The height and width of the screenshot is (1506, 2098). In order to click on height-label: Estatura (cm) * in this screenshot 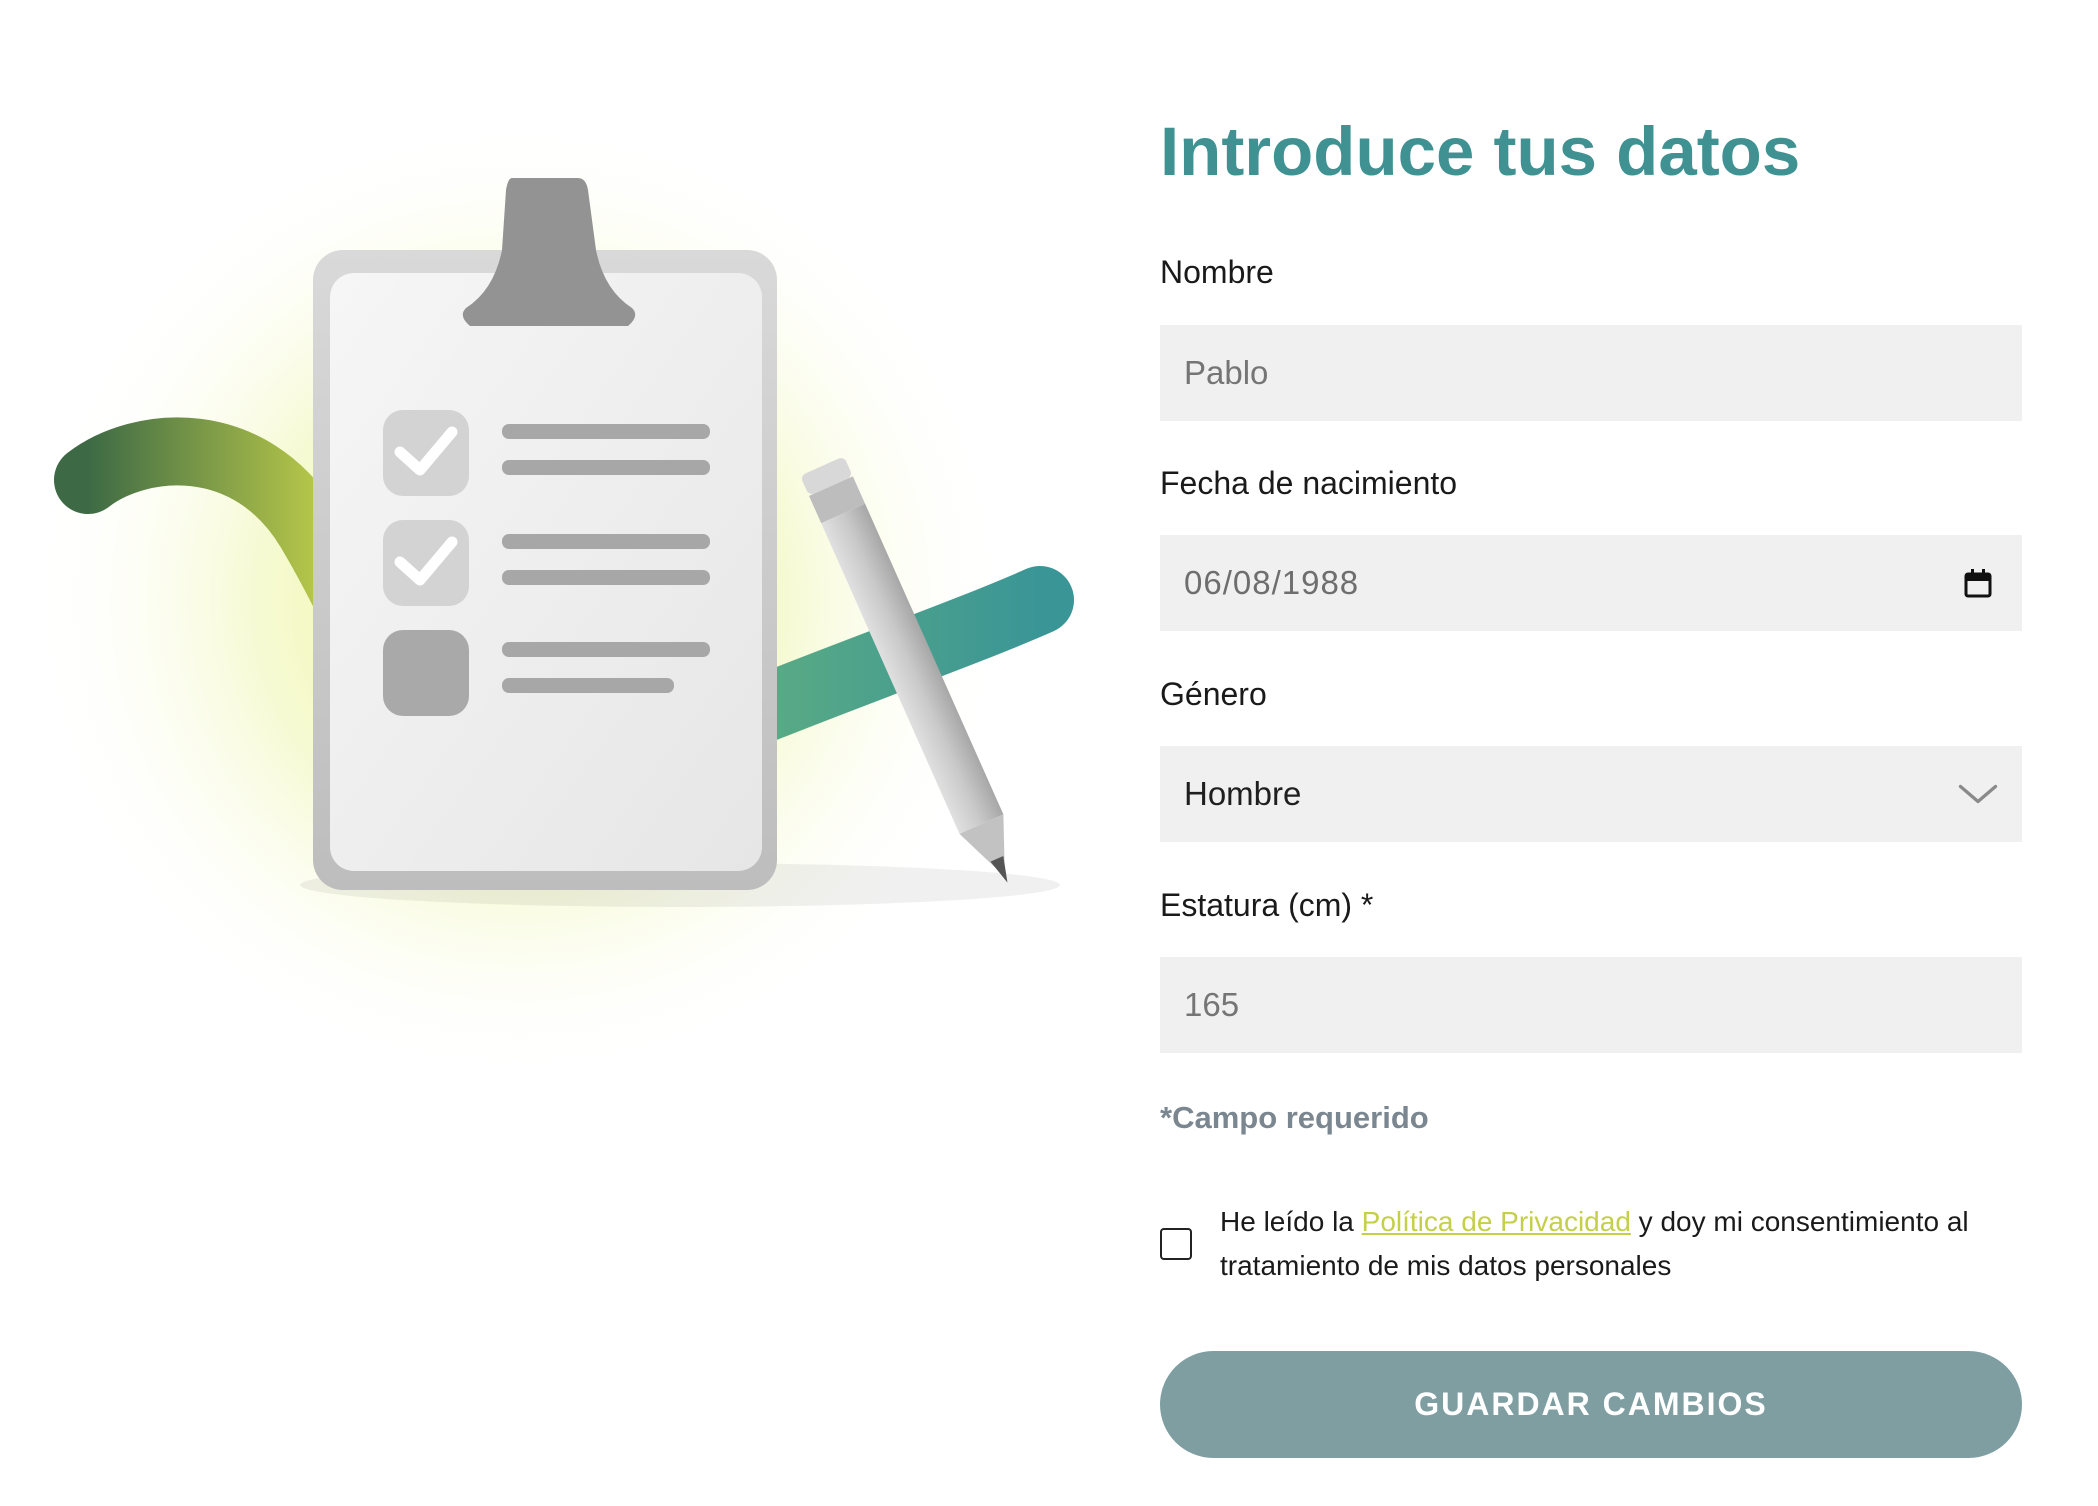, I will do `click(1267, 905)`.